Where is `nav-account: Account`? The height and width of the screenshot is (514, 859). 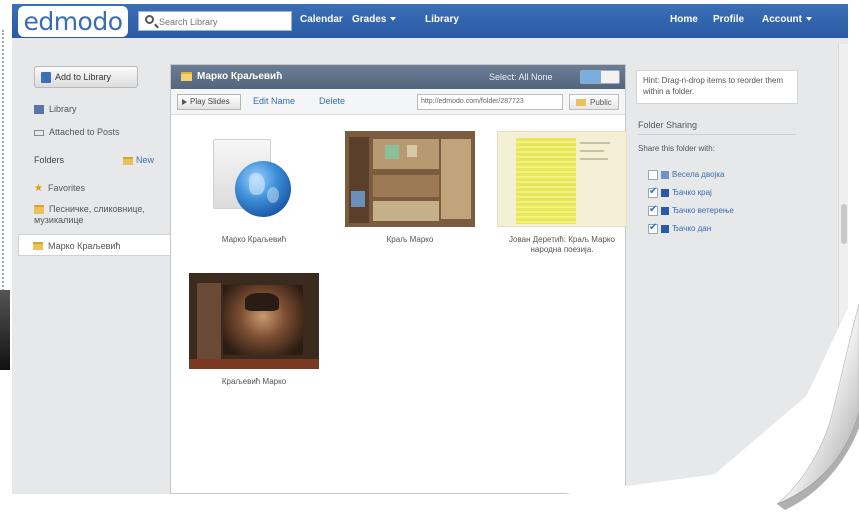
nav-account: Account is located at coordinates (787, 19).